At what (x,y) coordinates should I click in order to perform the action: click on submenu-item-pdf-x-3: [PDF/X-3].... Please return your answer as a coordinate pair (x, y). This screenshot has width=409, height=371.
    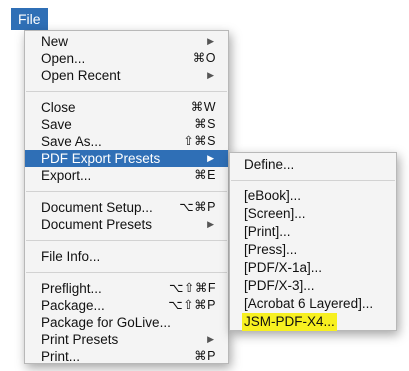
    Looking at the image, I should click on (313, 286).